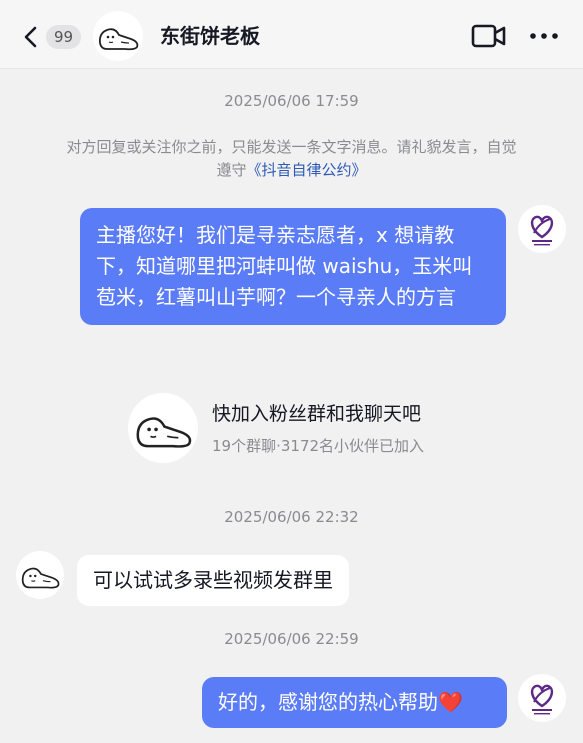  What do you see at coordinates (318, 428) in the screenshot?
I see `fan-group-card: 快加入粉丝群和我聊天吧 19个群聊·3172名小伙伴已加入` at bounding box center [318, 428].